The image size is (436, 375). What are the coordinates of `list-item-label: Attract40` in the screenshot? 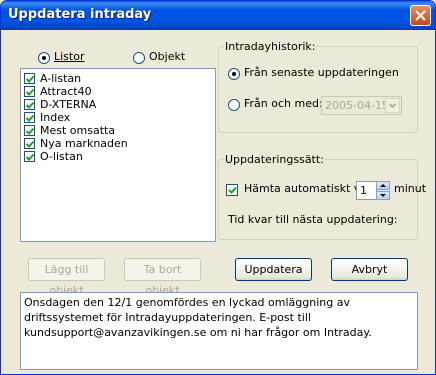 It's located at (66, 91).